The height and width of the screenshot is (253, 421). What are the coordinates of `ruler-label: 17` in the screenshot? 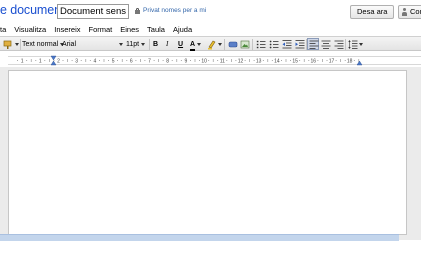 It's located at (332, 62).